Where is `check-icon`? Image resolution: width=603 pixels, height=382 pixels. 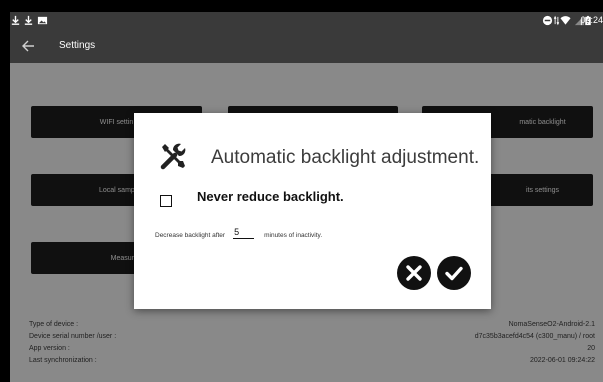 check-icon is located at coordinates (454, 273).